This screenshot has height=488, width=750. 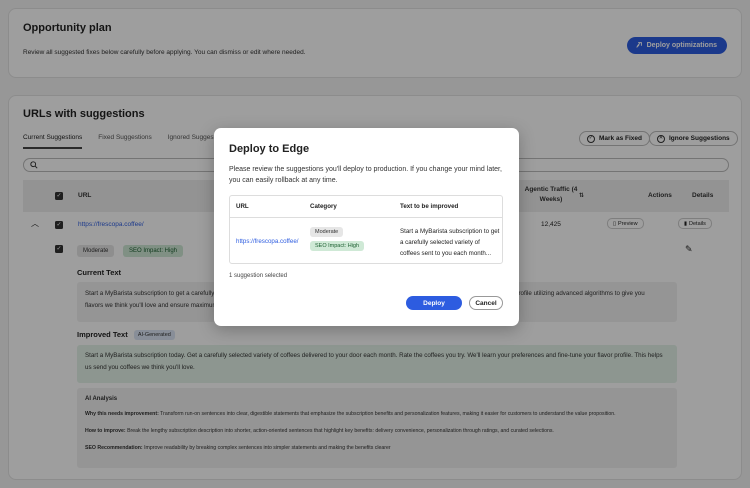 I want to click on modal-table-header: URL Category Text to be improved, so click(x=366, y=207).